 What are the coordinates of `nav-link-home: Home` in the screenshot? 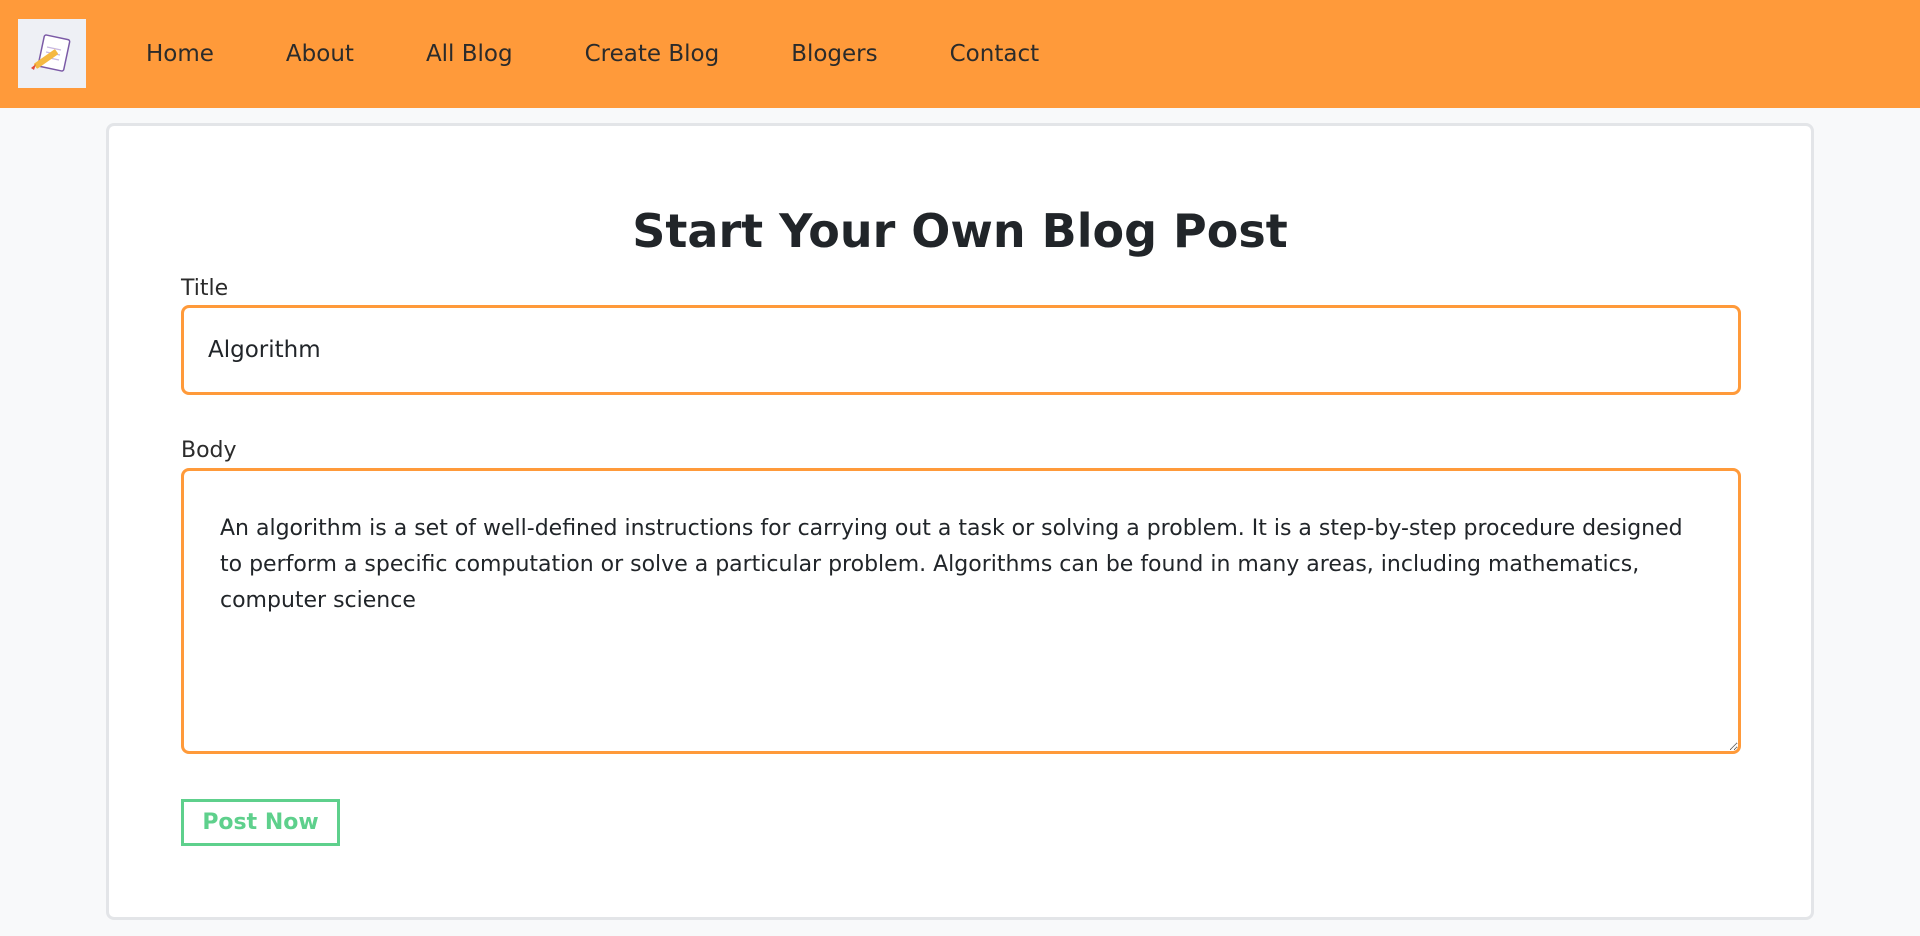 It's located at (180, 54).